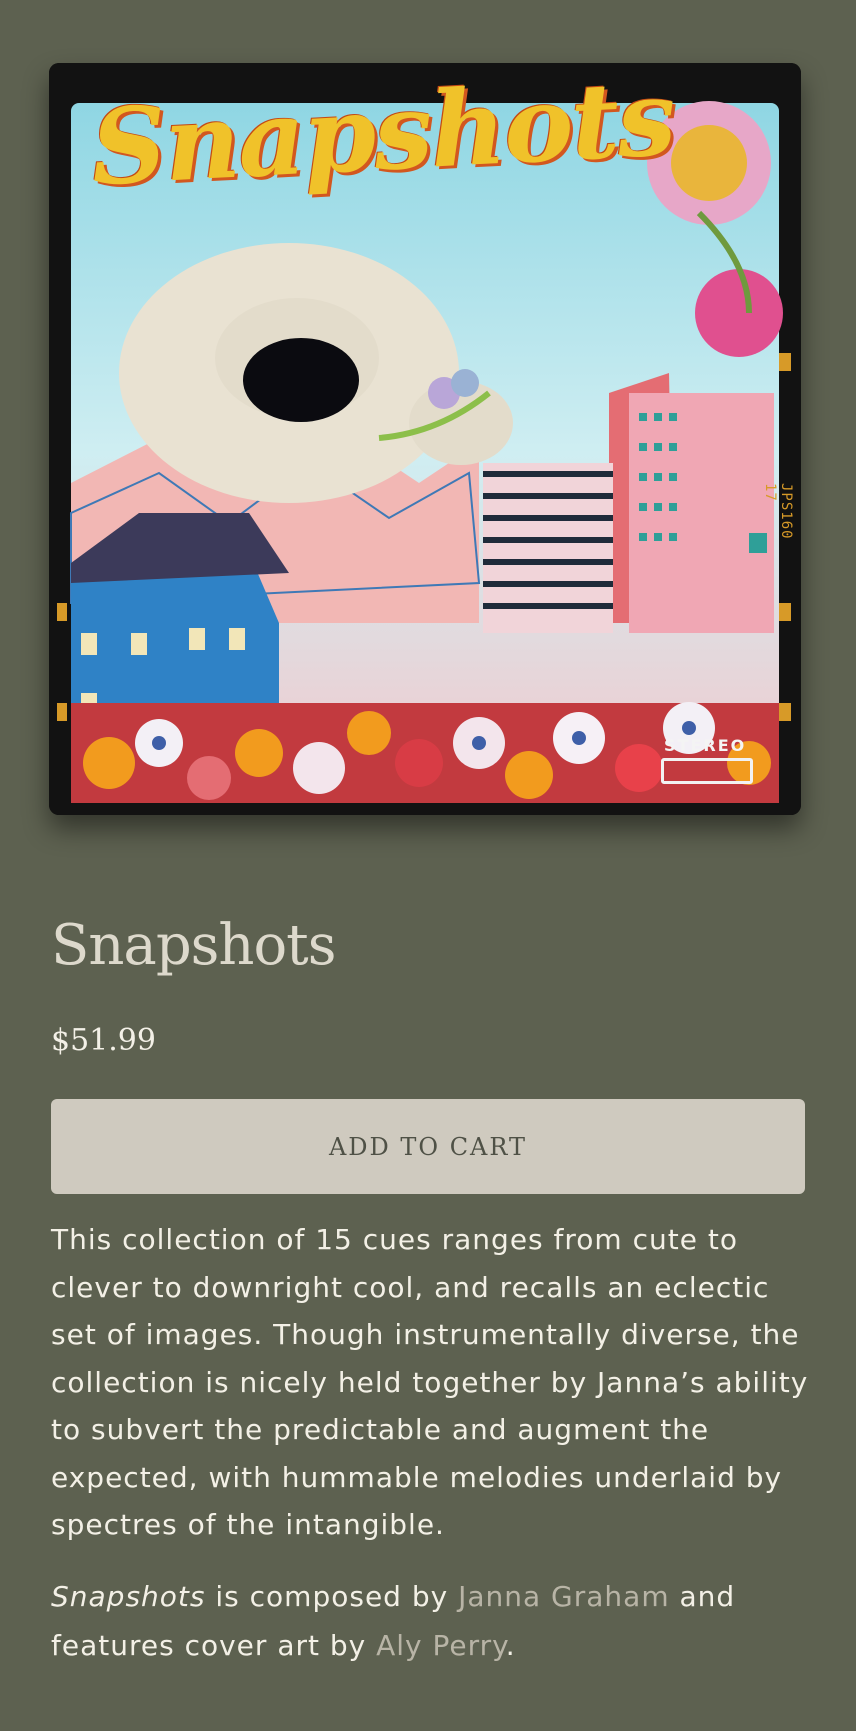 The height and width of the screenshot is (1731, 856). I want to click on product-price: $51.99, so click(103, 1040).